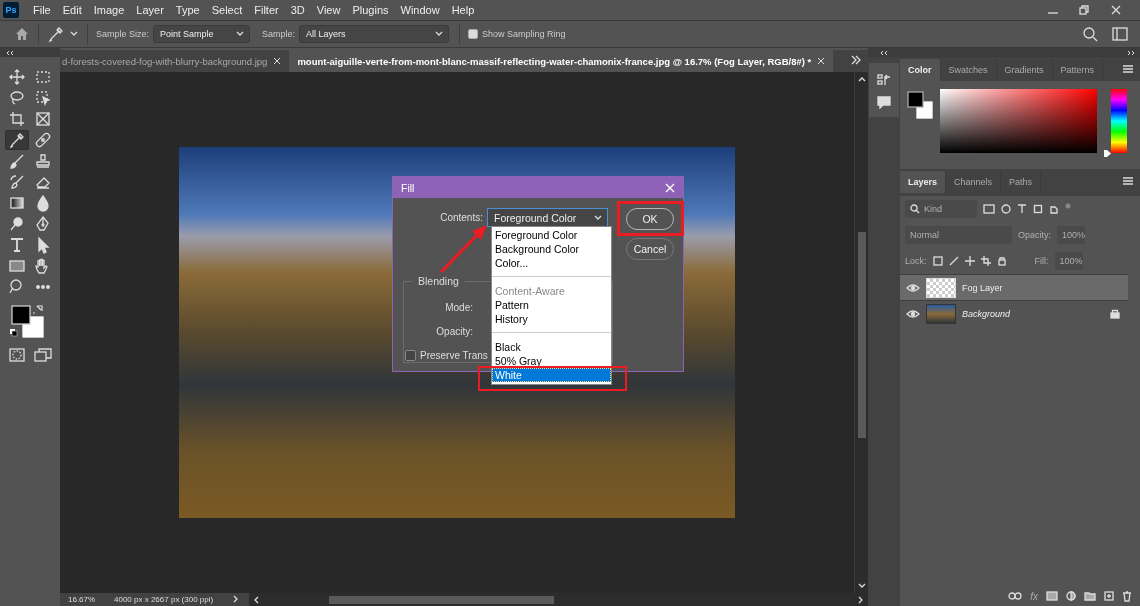 This screenshot has height=606, width=1140. Describe the element at coordinates (983, 287) in the screenshot. I see `layer-name: Fog Layer` at that location.